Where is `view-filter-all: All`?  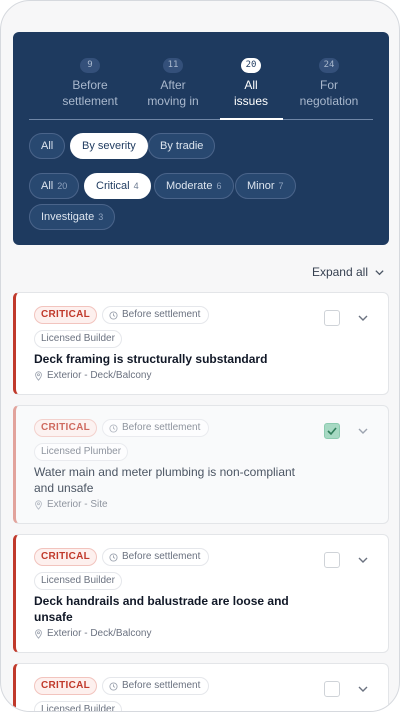
view-filter-all: All is located at coordinates (47, 146).